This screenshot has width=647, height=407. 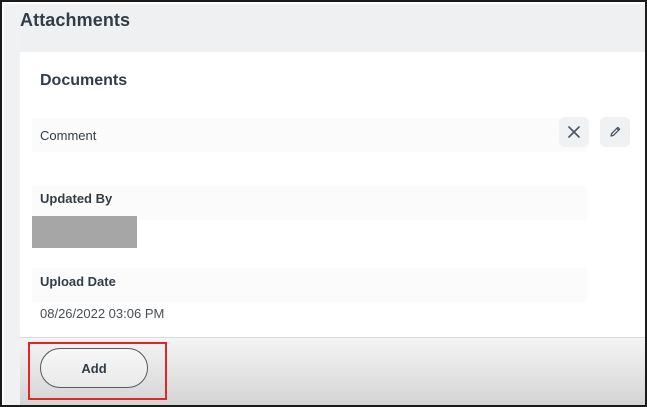 What do you see at coordinates (102, 313) in the screenshot?
I see `upload-date-value: 08/26/2022 03:06 PM` at bounding box center [102, 313].